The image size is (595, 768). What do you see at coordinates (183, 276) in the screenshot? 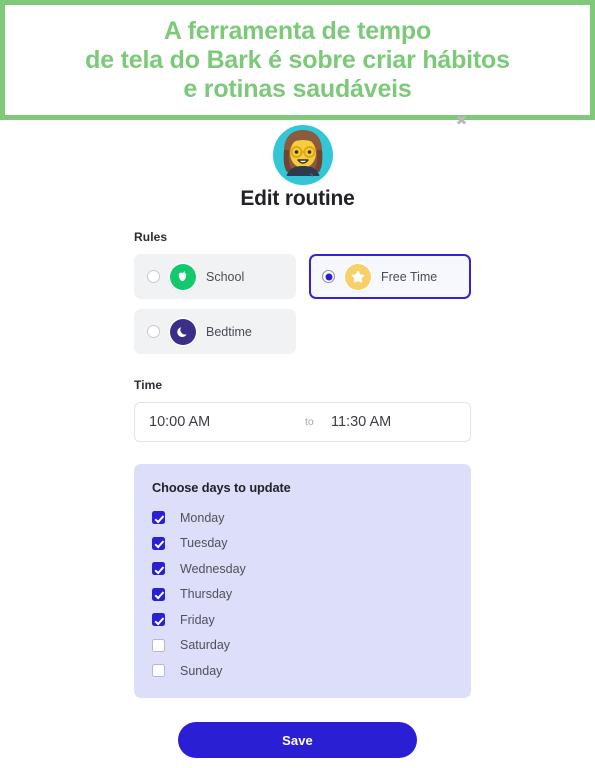
I see `apple-icon` at bounding box center [183, 276].